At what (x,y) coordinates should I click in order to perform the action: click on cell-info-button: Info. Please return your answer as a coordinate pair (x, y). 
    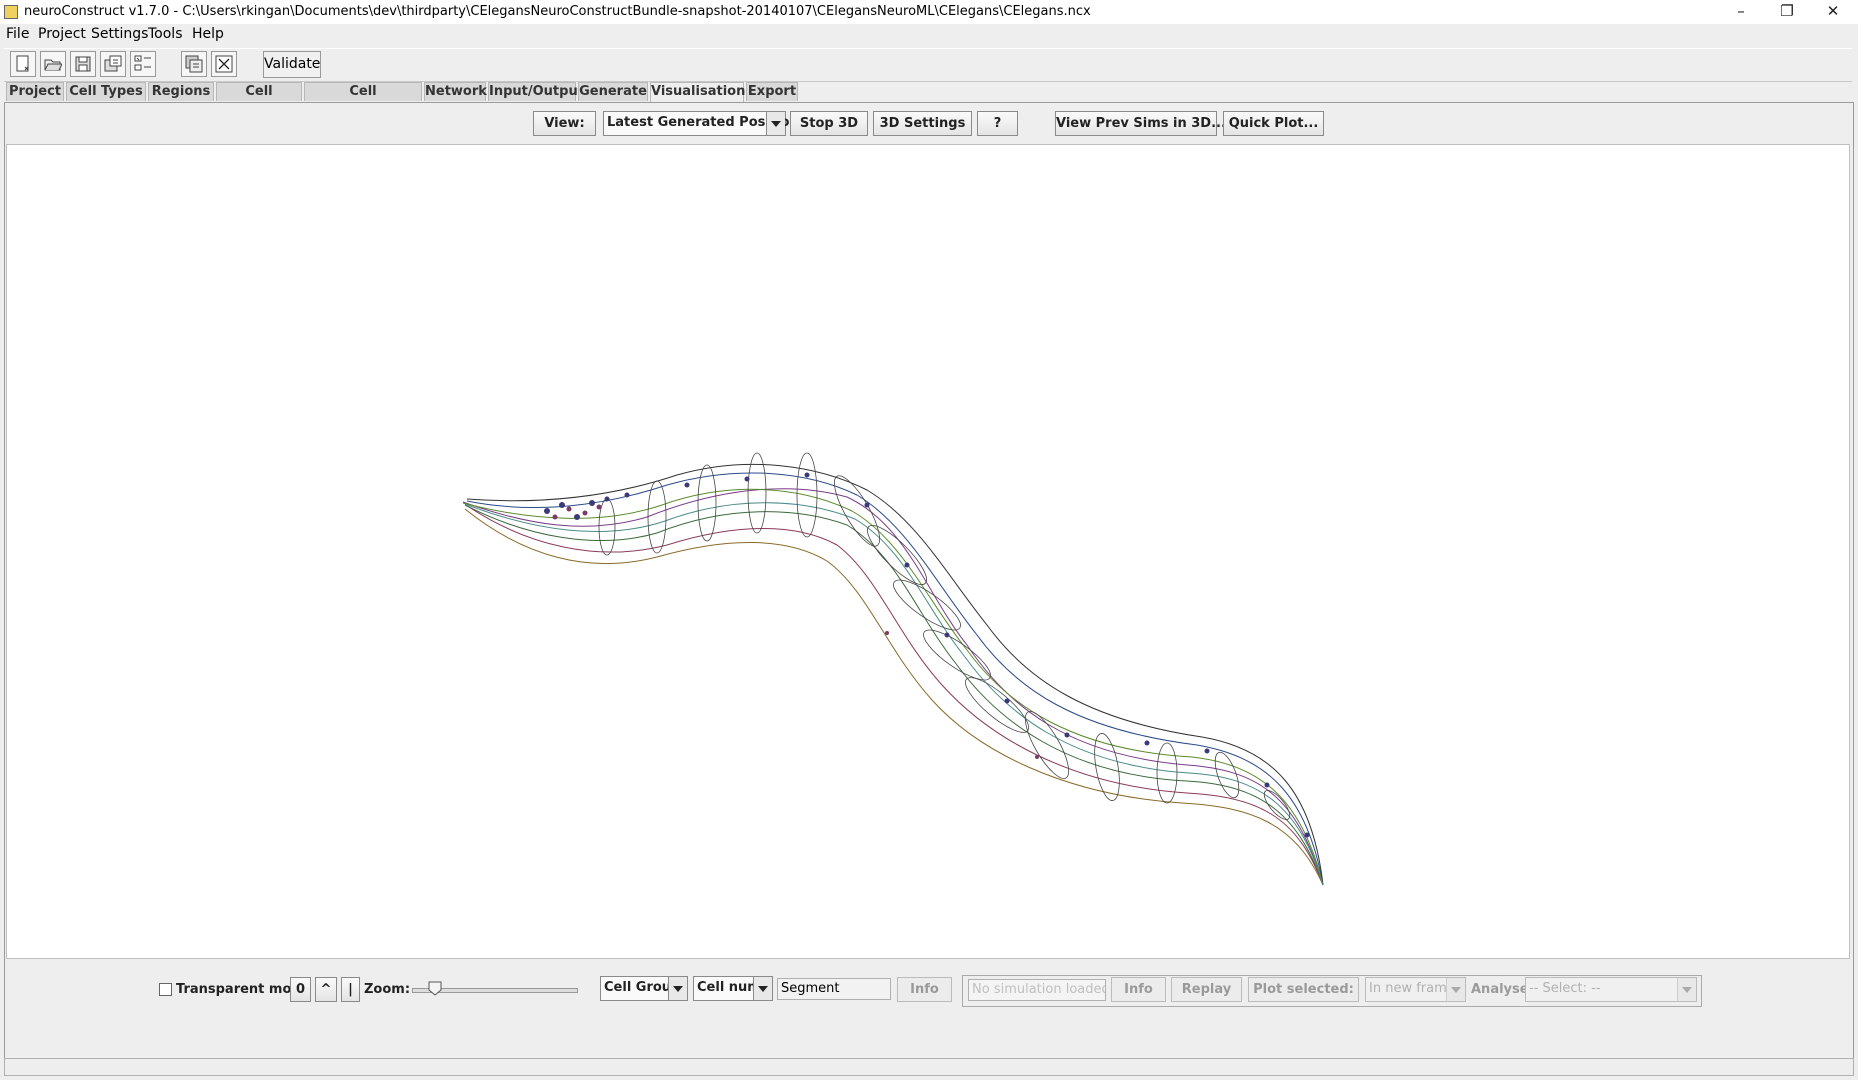
    Looking at the image, I should click on (924, 989).